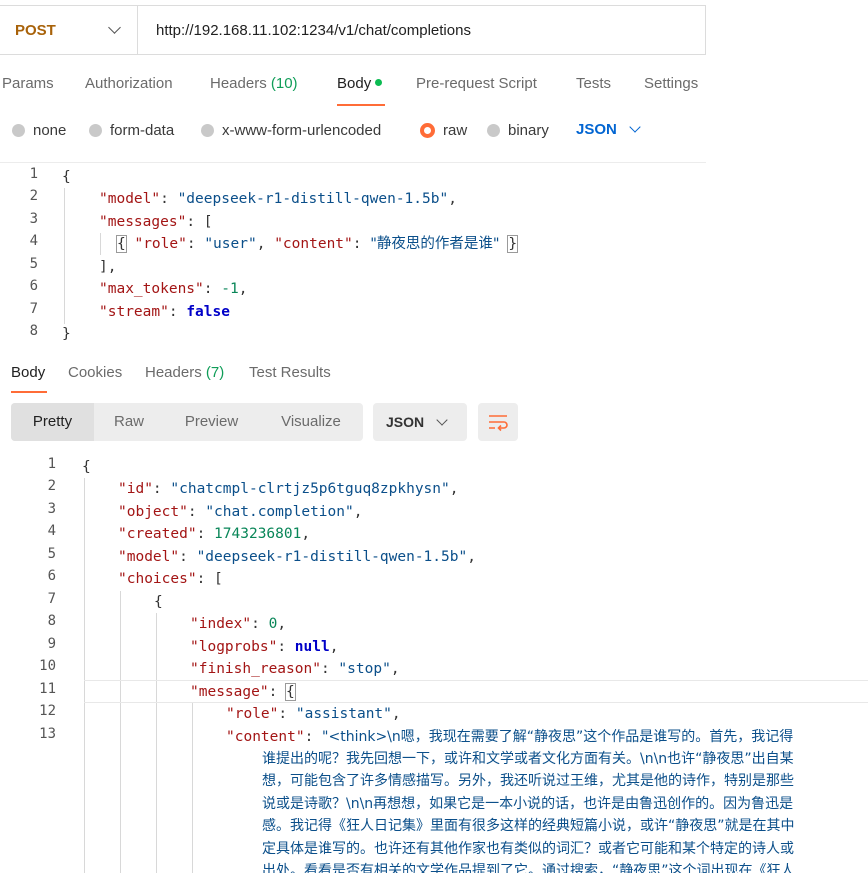  Describe the element at coordinates (593, 83) in the screenshot. I see `tab-tests: Tests` at that location.